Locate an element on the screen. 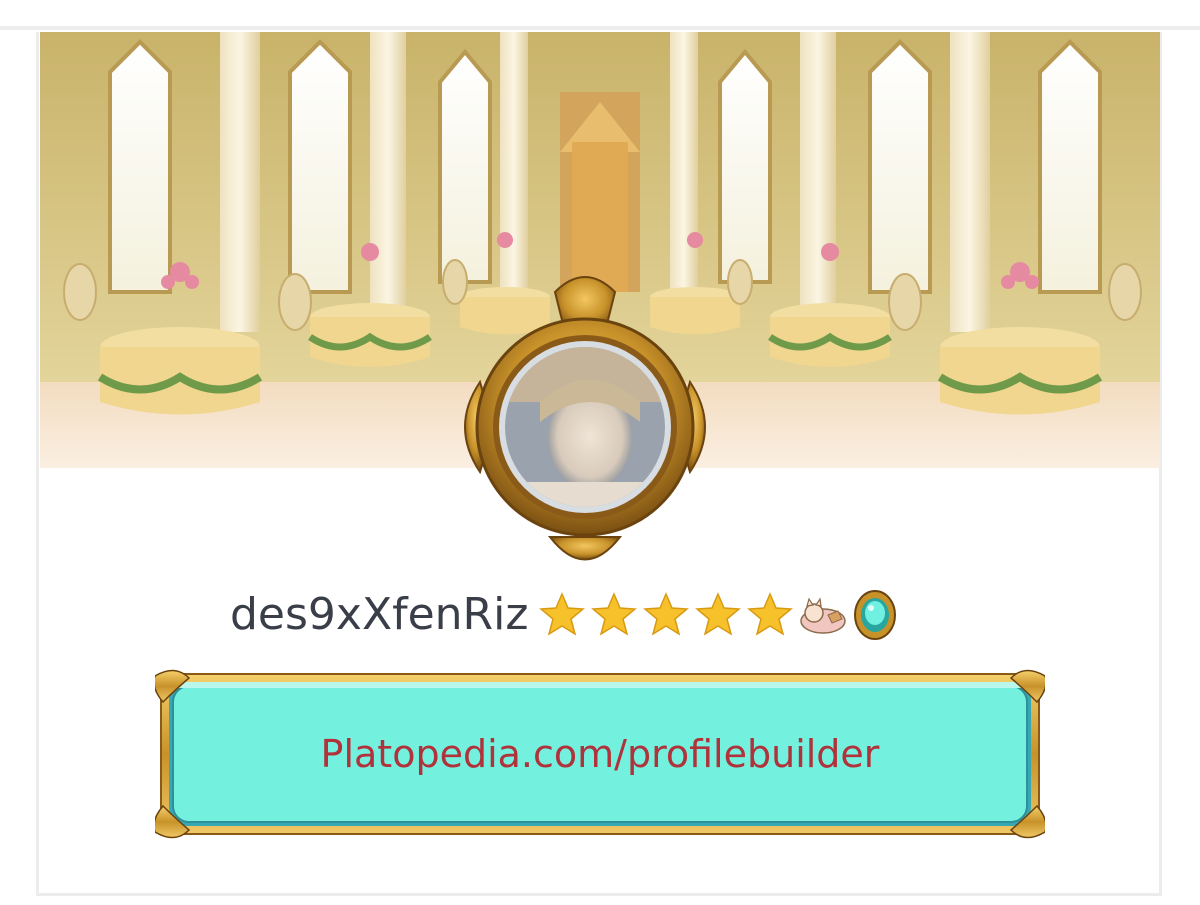 The image size is (1200, 905). cat-badge-icon is located at coordinates (823, 615).